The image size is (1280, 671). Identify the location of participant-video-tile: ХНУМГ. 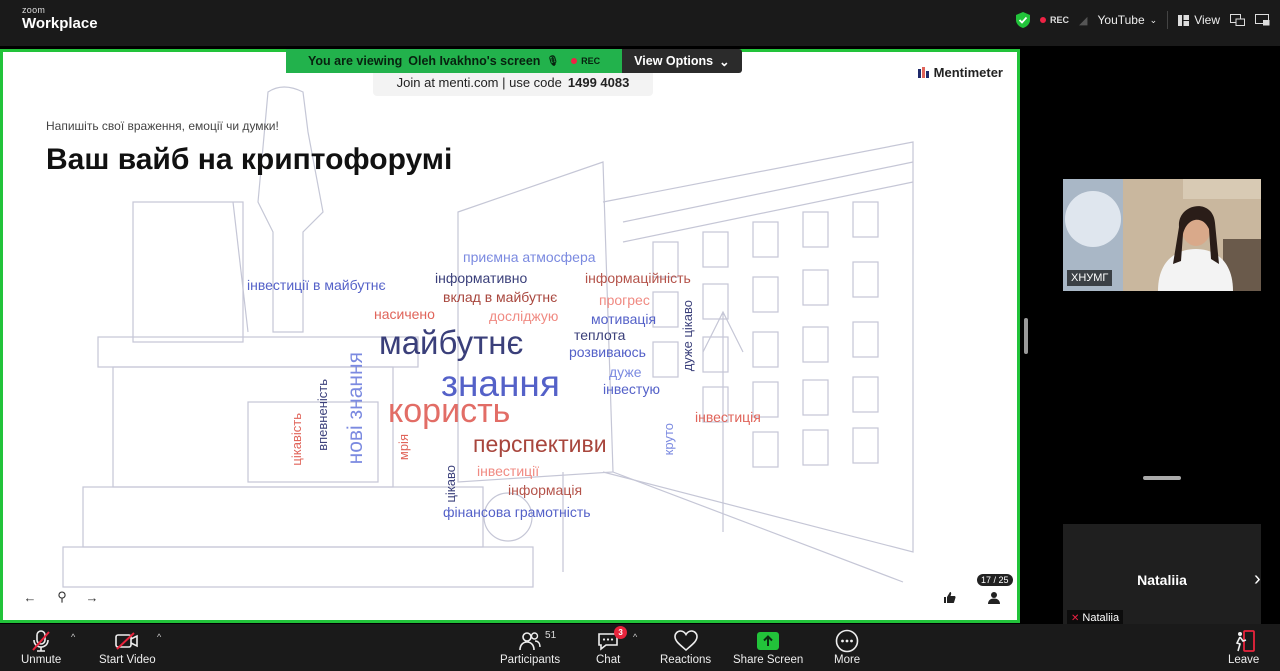
(1162, 235).